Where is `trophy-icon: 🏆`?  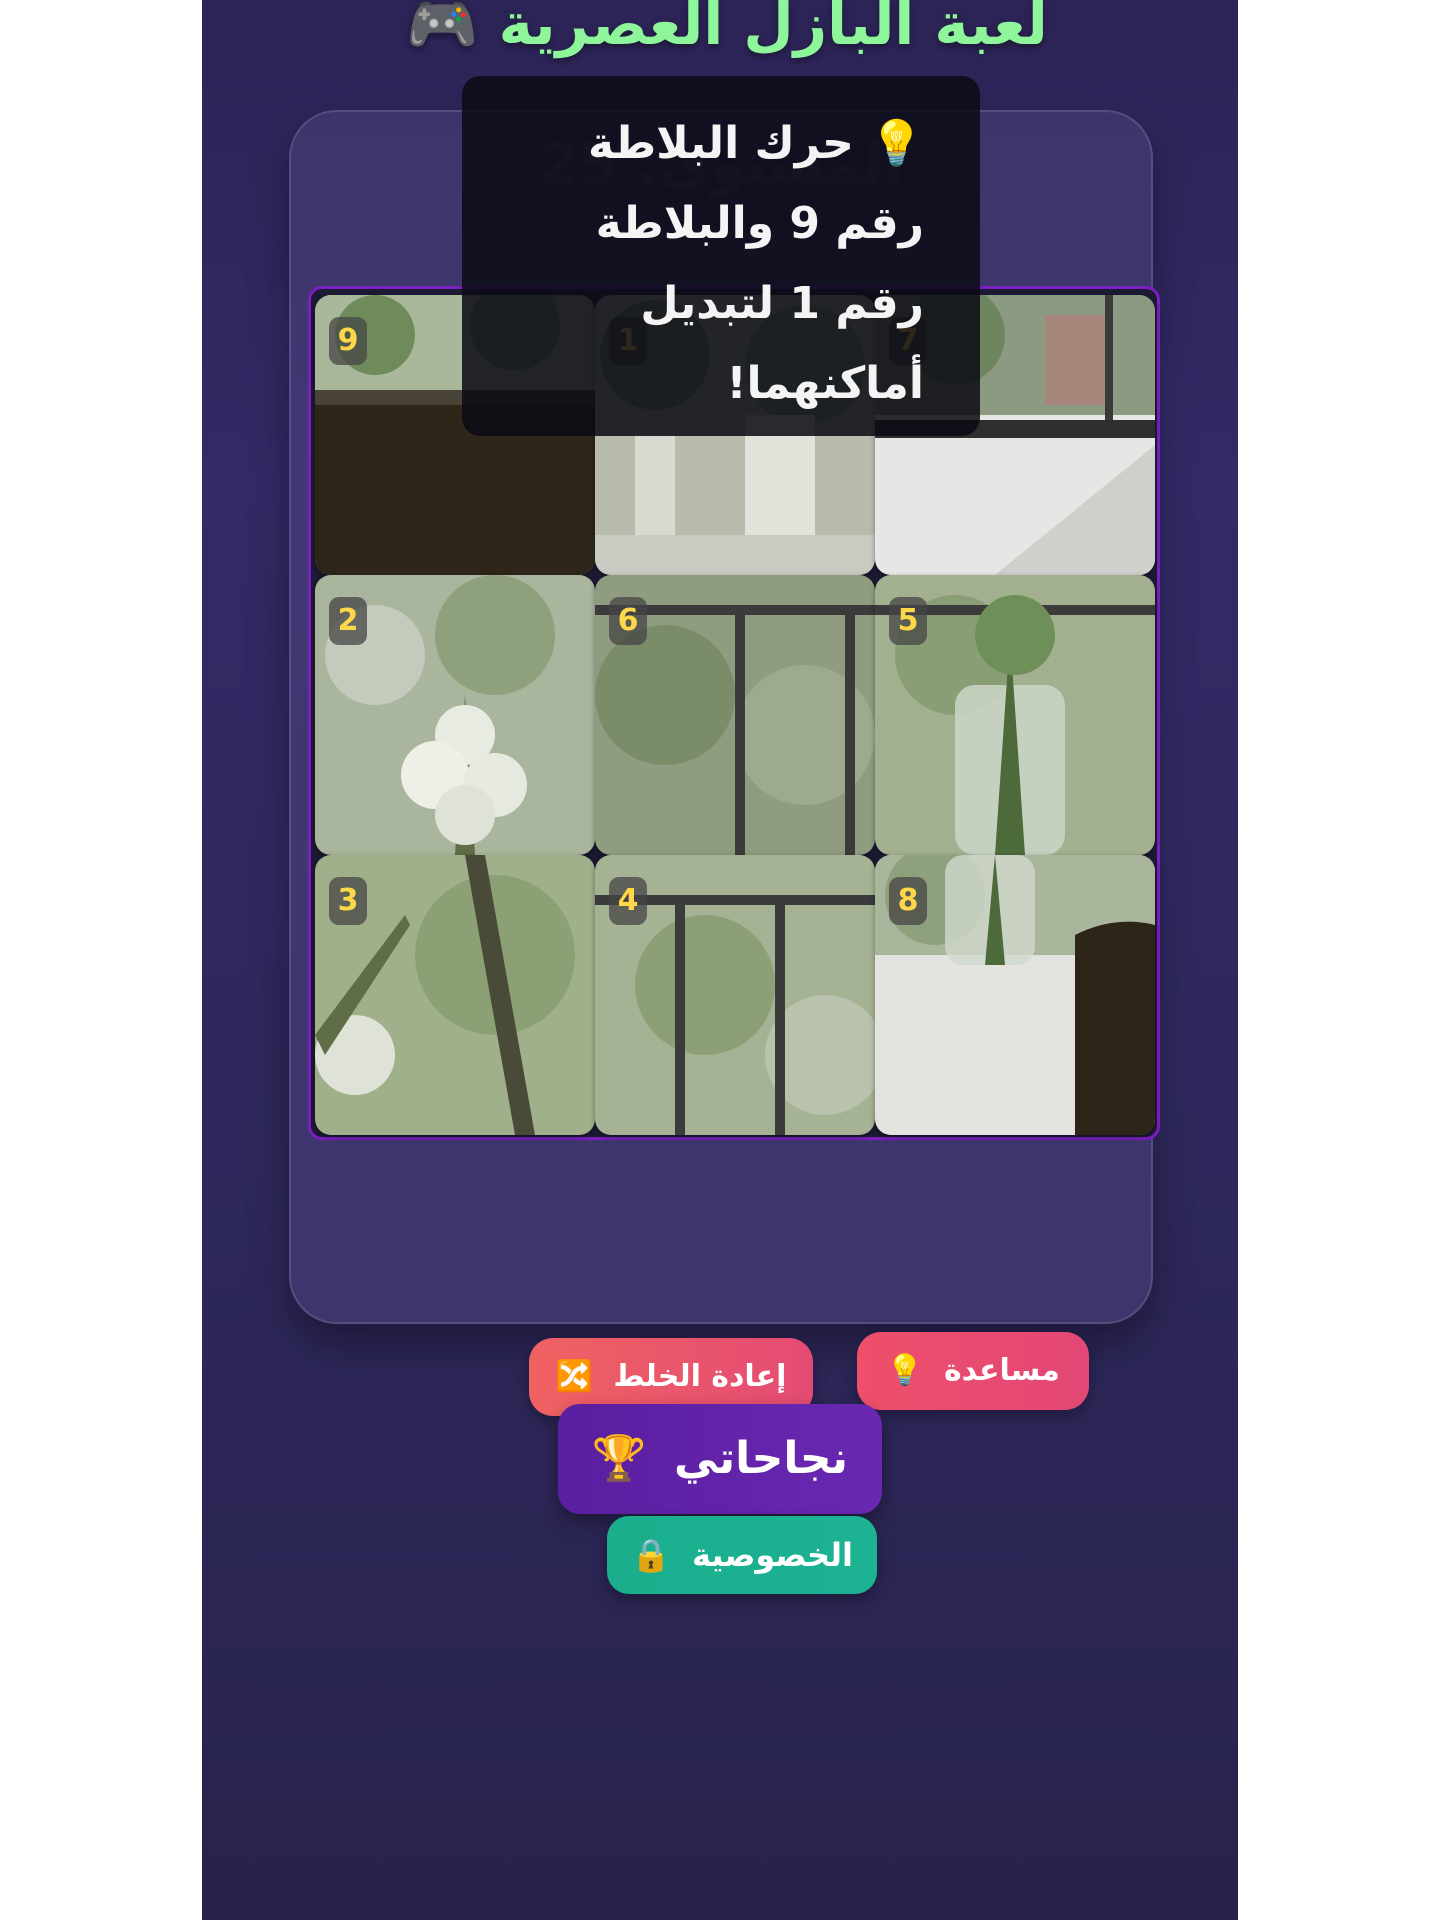
trophy-icon: 🏆 is located at coordinates (619, 1458).